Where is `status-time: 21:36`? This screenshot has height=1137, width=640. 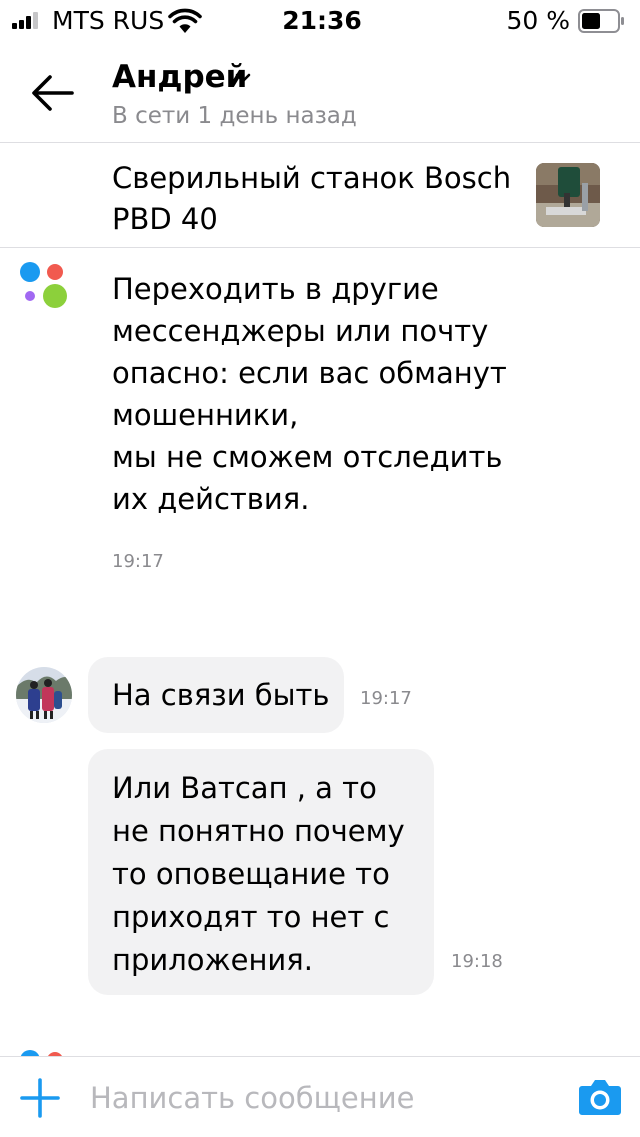 status-time: 21:36 is located at coordinates (322, 20).